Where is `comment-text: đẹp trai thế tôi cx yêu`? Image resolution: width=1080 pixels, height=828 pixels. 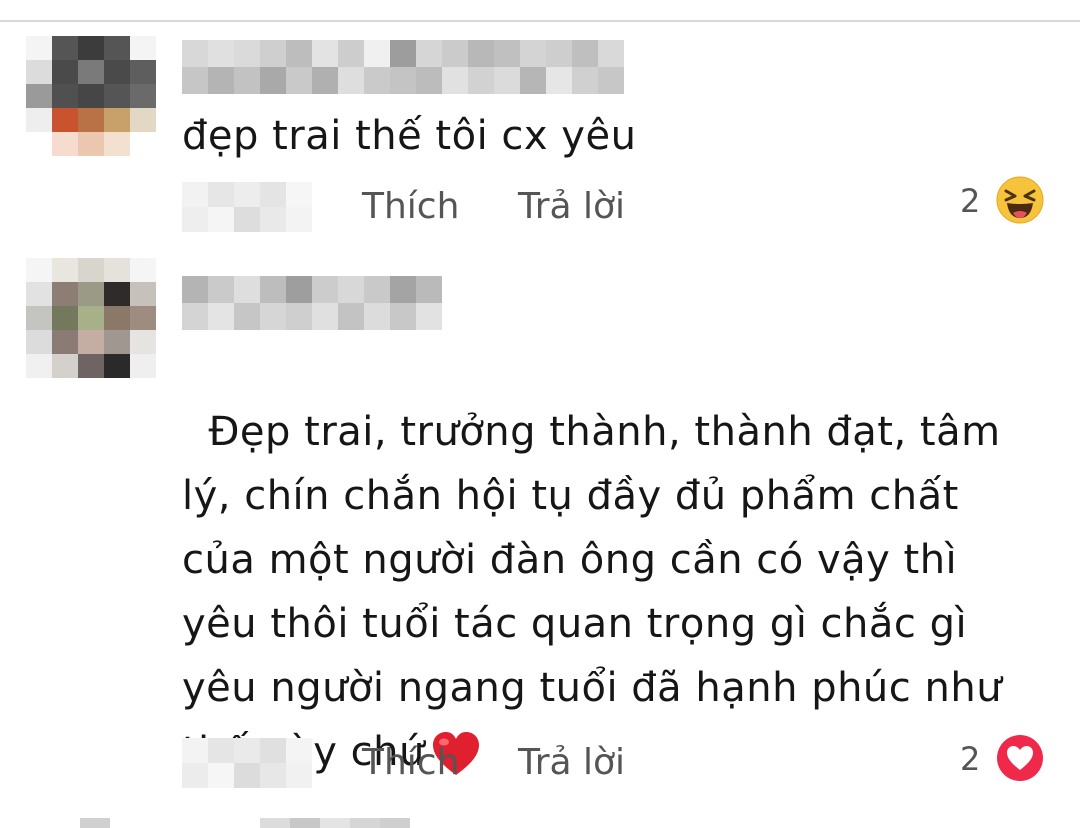
comment-text: đẹp trai thế tôi cx yêu is located at coordinates (409, 136).